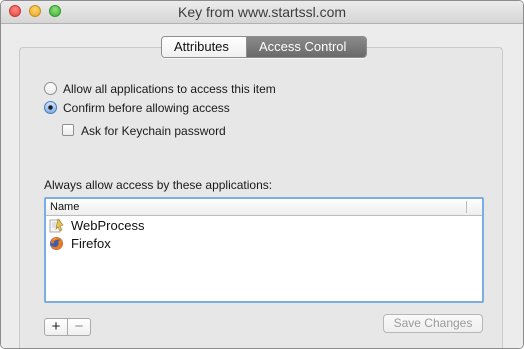 The image size is (524, 349). What do you see at coordinates (50, 107) in the screenshot?
I see `confirm-radio` at bounding box center [50, 107].